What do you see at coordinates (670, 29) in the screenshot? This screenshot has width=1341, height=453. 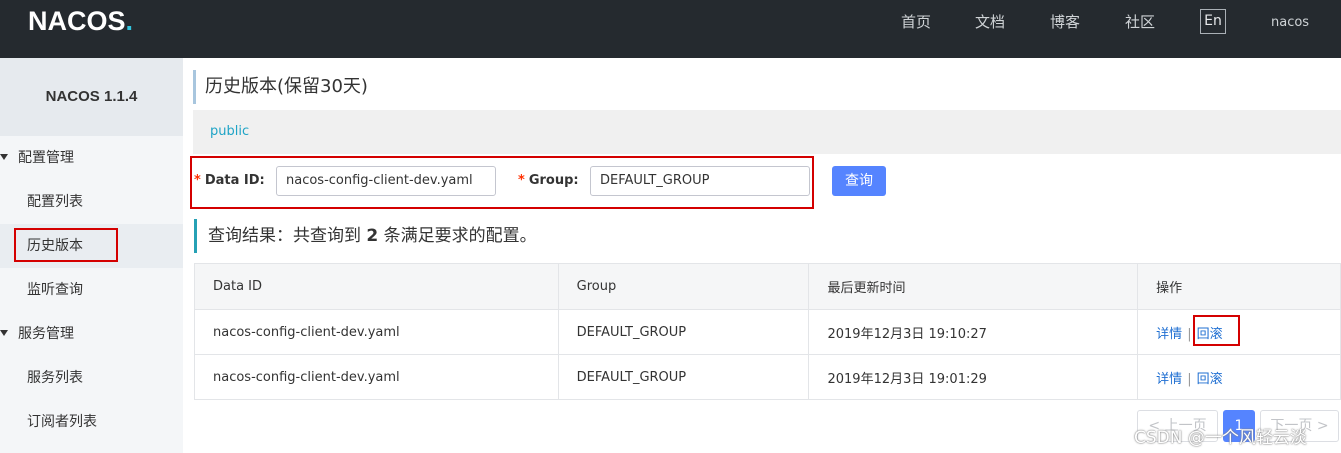 I see `top-navbar: NACOS. 首页 文档 博客 社区 En nacos` at bounding box center [670, 29].